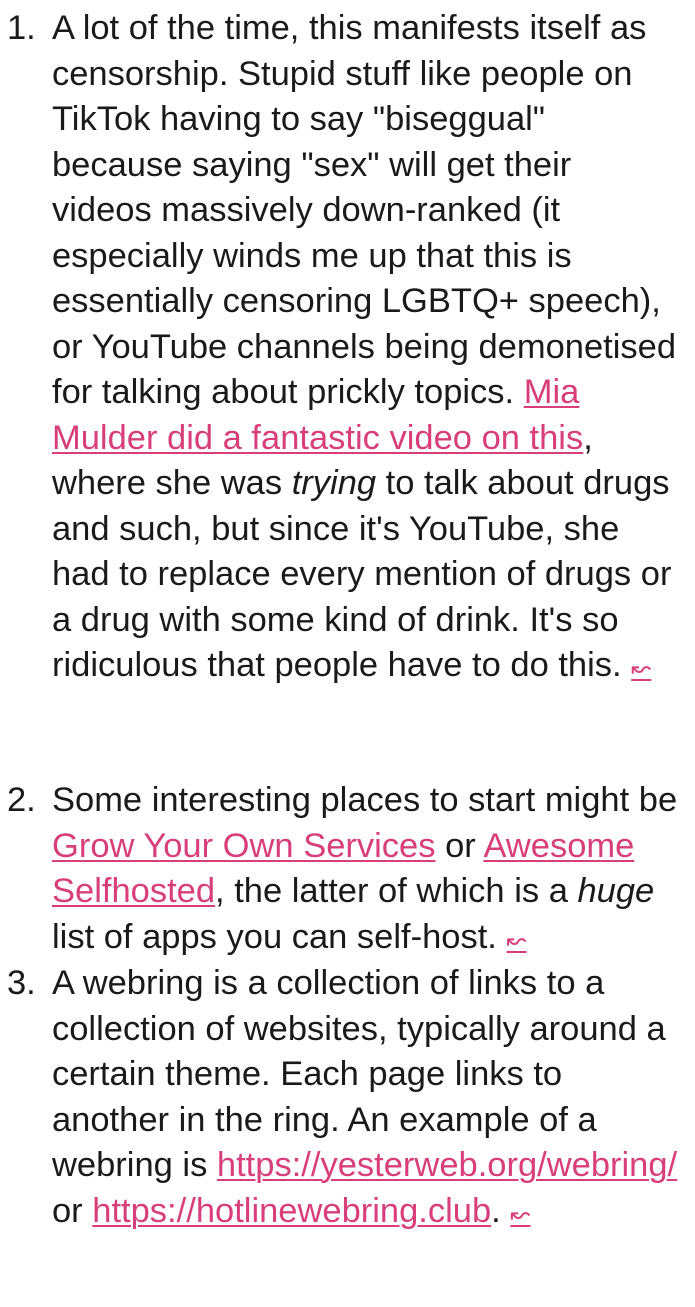  I want to click on hotlinewebring-link: https://hotlinewebring.club, so click(291, 1211).